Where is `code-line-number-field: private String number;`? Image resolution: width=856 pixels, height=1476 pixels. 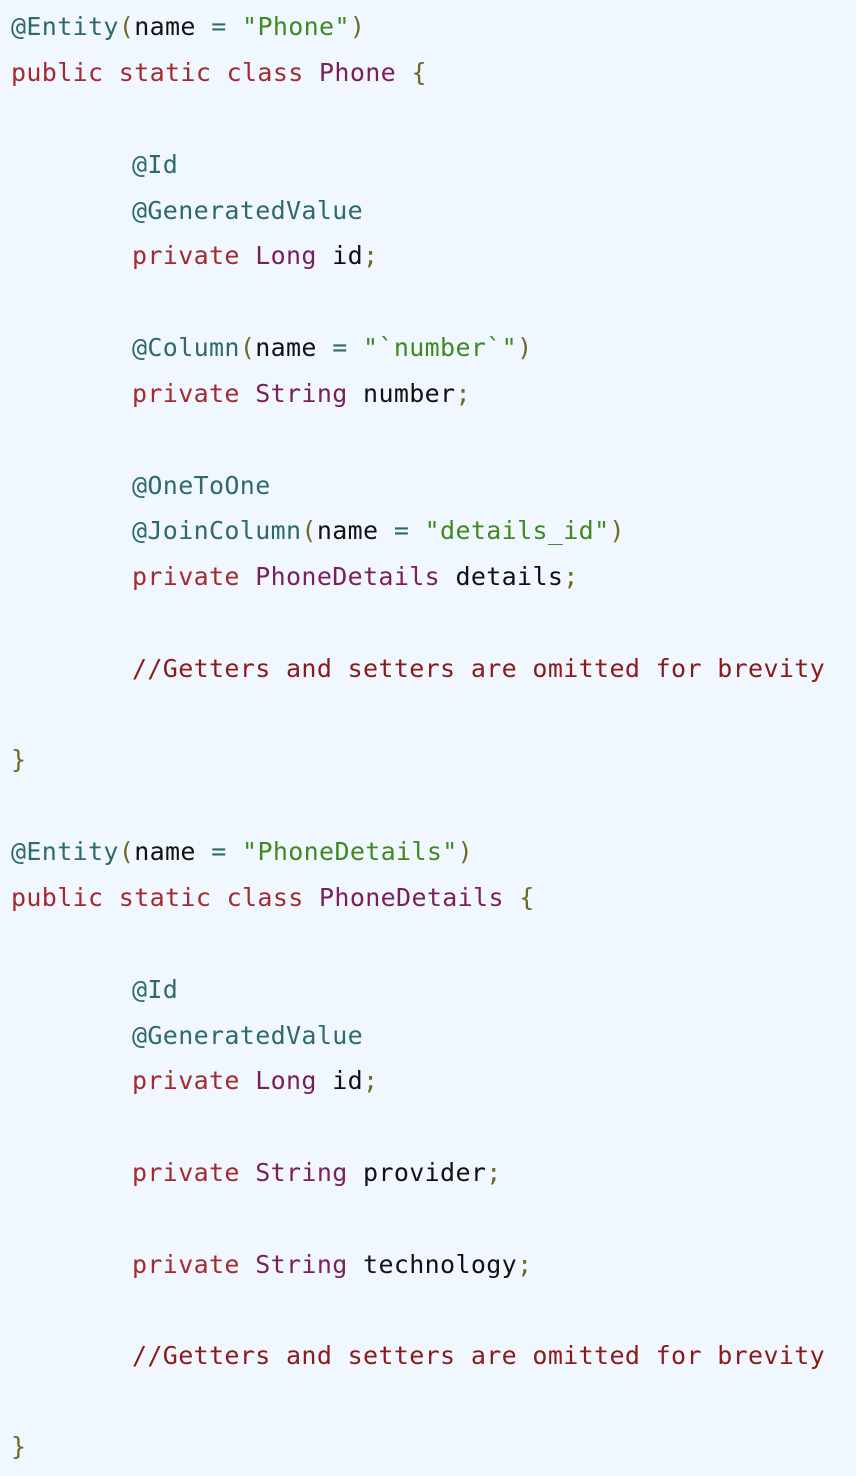
code-line-number-field: private String number; is located at coordinates (241, 394).